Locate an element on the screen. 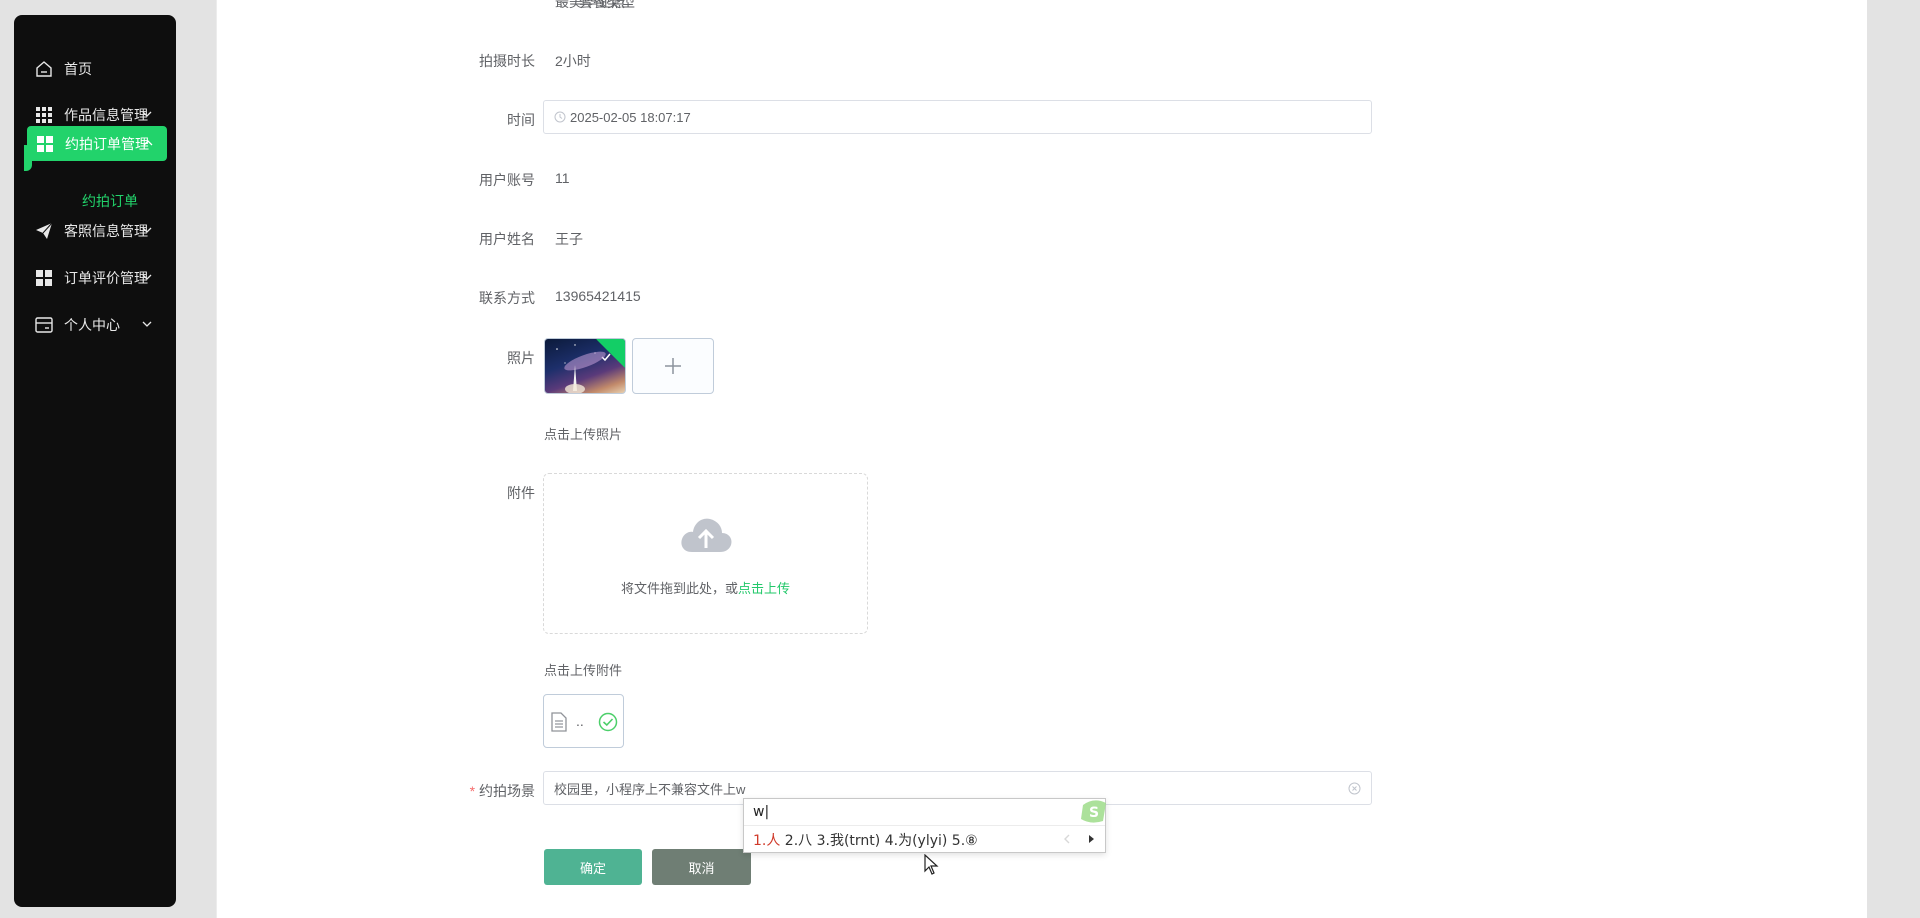 The image size is (1920, 918). file-name: .. is located at coordinates (580, 721).